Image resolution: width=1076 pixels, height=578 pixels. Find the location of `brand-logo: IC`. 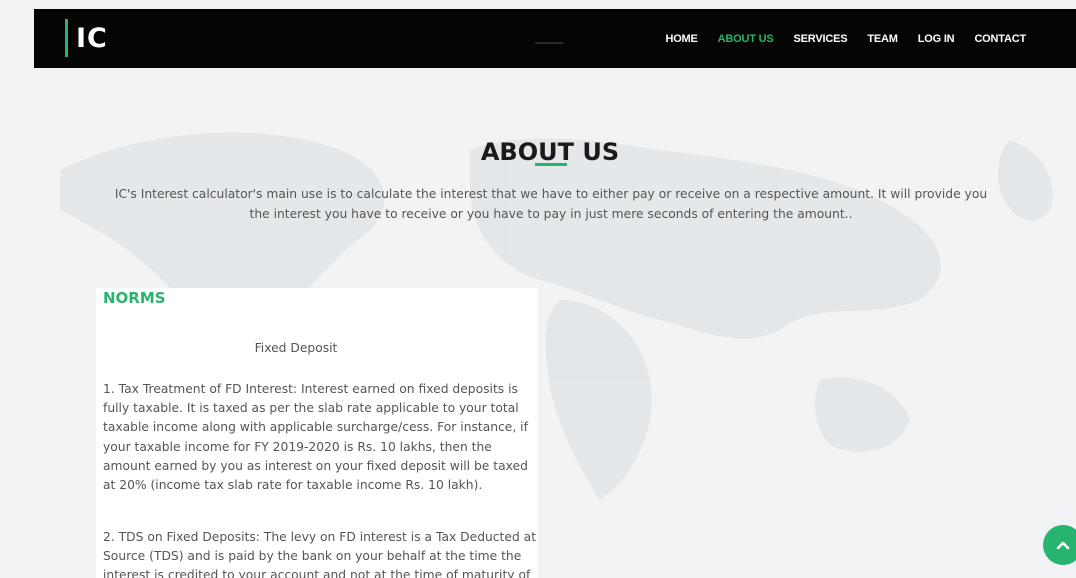

brand-logo: IC is located at coordinates (86, 38).